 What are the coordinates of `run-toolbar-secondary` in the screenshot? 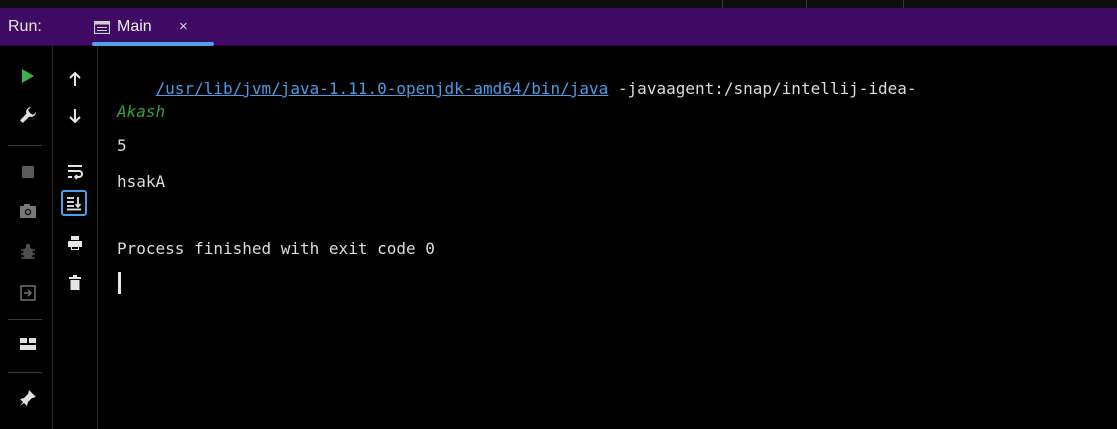 It's located at (75, 237).